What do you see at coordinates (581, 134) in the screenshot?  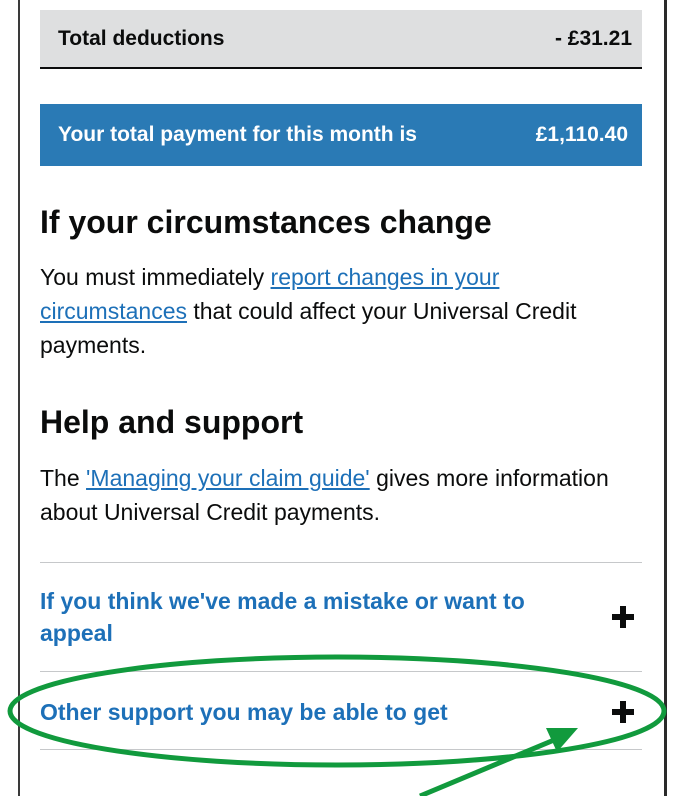 I see `total-payment-value: £1,110.40` at bounding box center [581, 134].